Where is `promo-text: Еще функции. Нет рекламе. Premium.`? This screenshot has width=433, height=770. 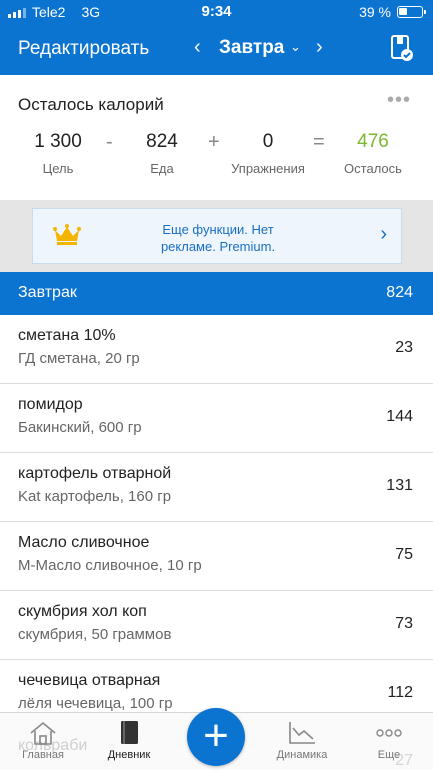 promo-text: Еще функции. Нет рекламе. Premium. is located at coordinates (218, 238).